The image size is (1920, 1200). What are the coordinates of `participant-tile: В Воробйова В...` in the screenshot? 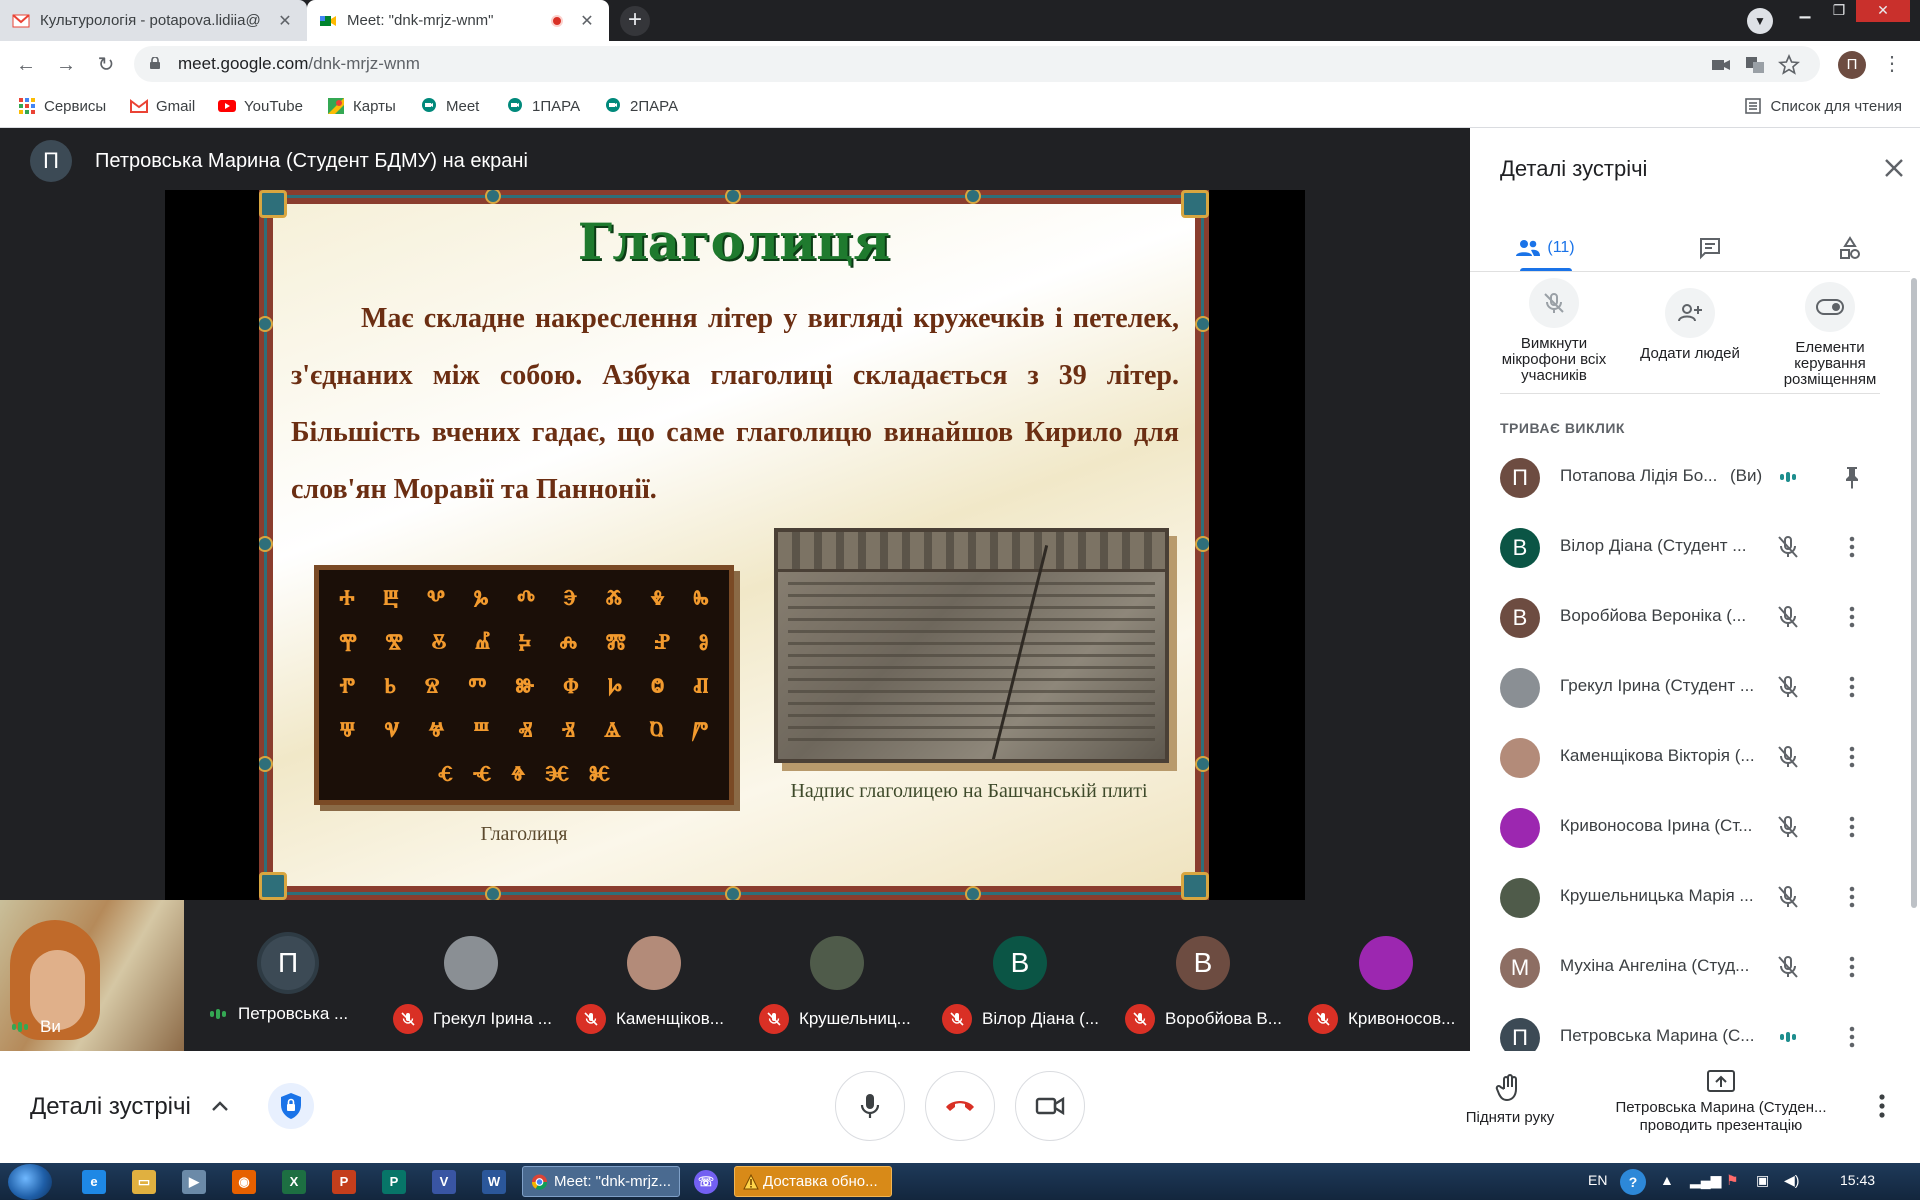 It's located at (1203, 975).